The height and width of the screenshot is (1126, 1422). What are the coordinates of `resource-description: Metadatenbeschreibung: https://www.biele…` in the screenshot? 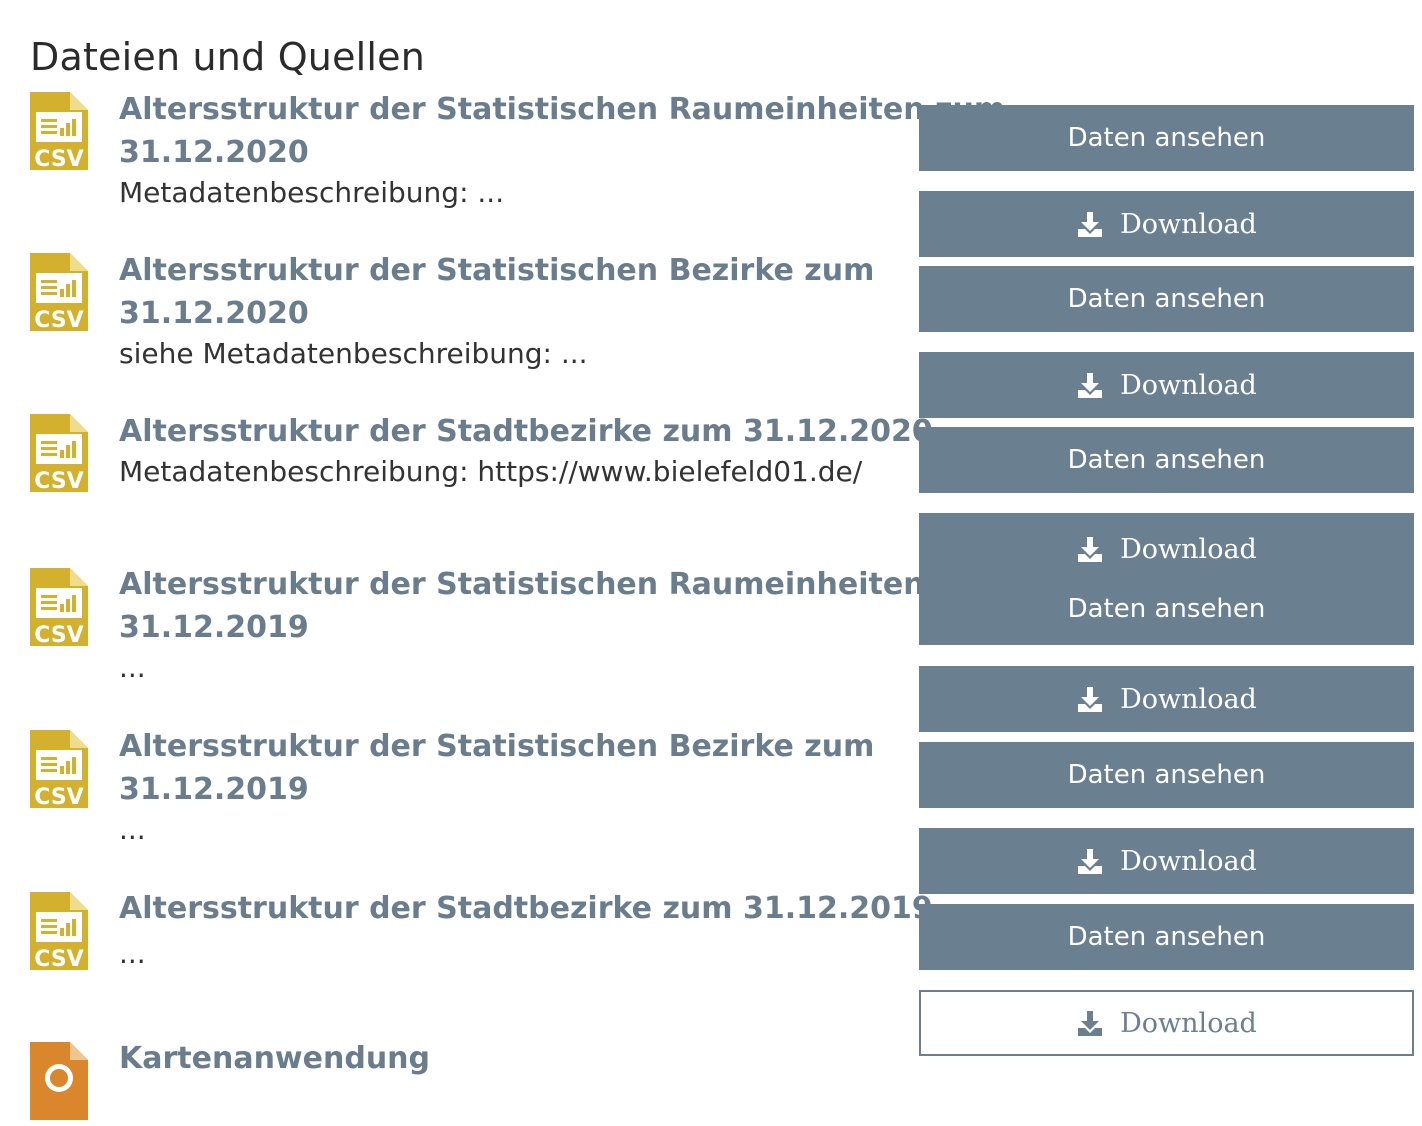 It's located at (491, 471).